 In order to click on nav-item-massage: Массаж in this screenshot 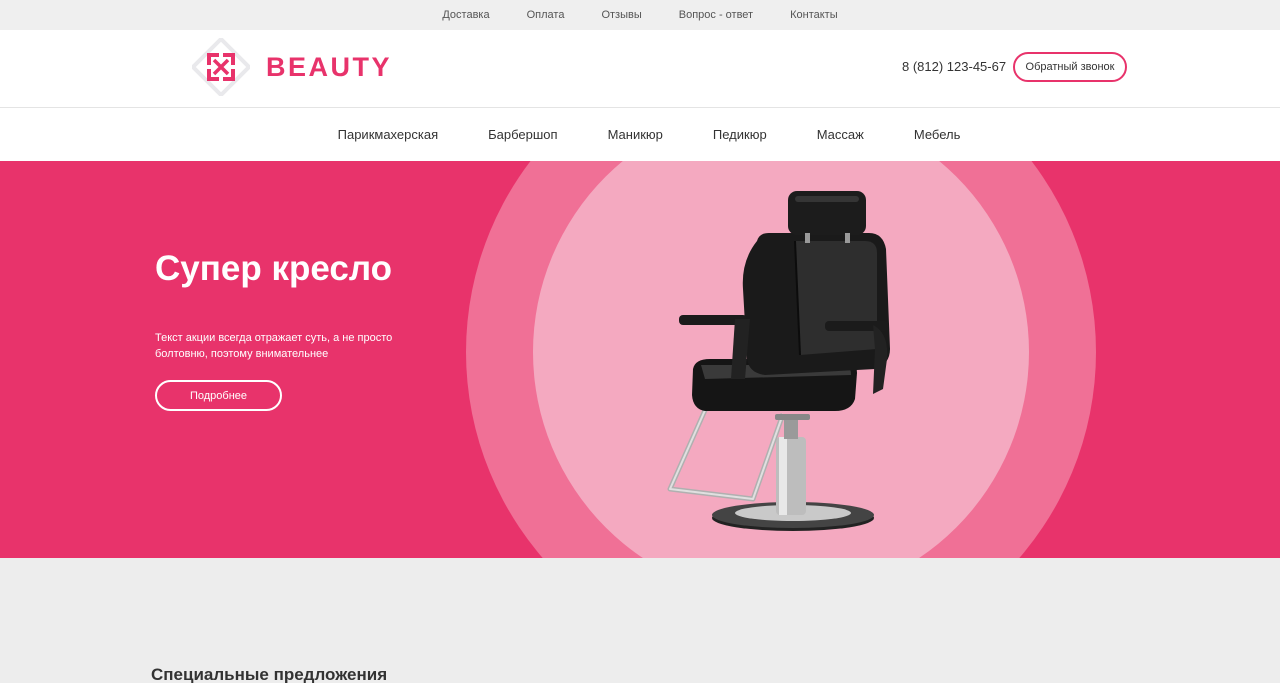, I will do `click(840, 134)`.